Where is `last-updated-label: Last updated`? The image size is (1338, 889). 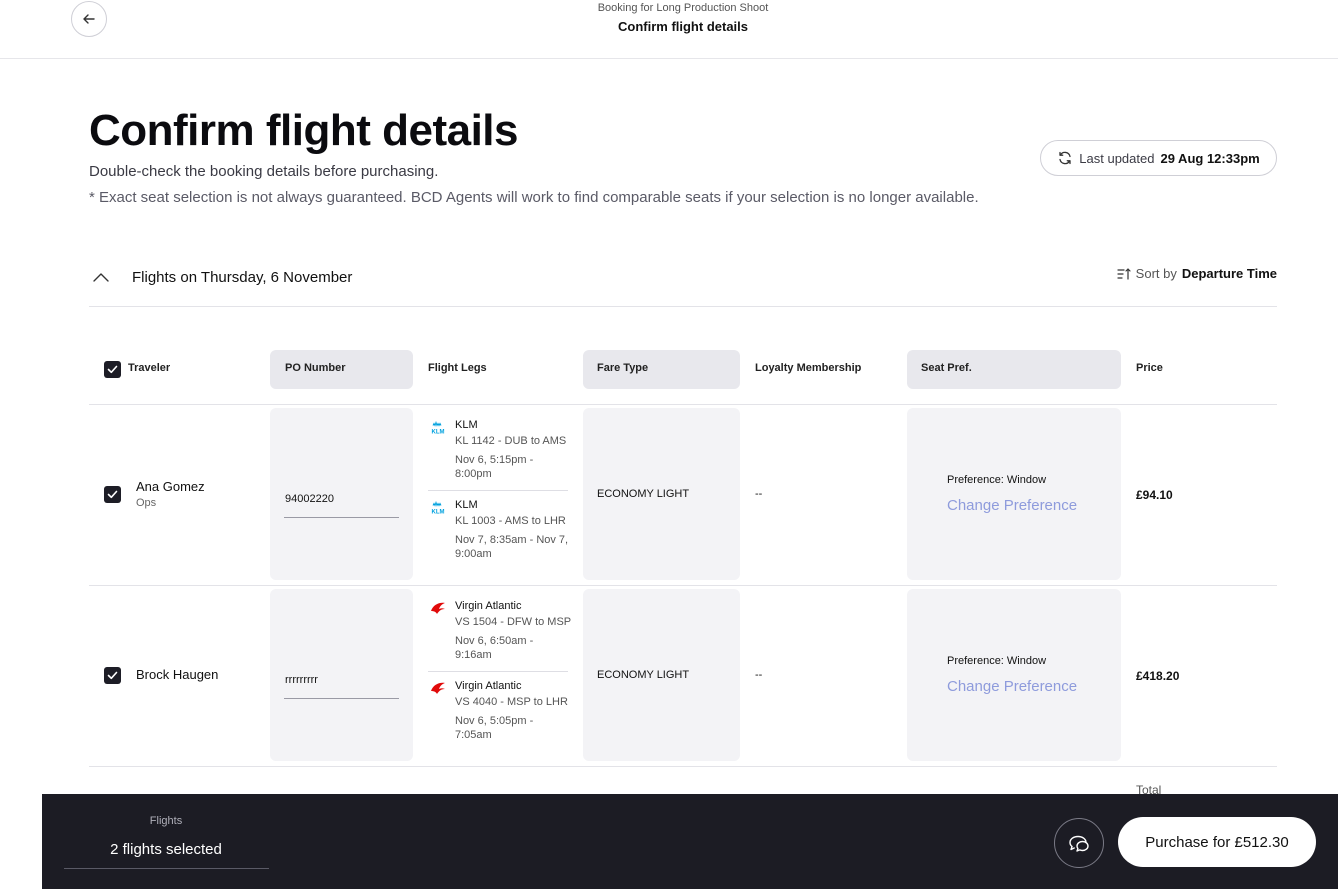 last-updated-label: Last updated is located at coordinates (1117, 158).